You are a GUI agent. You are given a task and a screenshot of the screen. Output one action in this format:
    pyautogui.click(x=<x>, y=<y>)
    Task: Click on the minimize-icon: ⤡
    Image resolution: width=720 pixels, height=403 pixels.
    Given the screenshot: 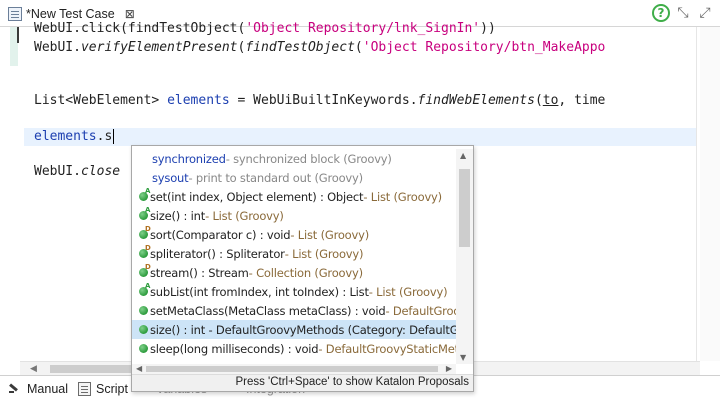 What is the action you would take?
    pyautogui.click(x=683, y=13)
    